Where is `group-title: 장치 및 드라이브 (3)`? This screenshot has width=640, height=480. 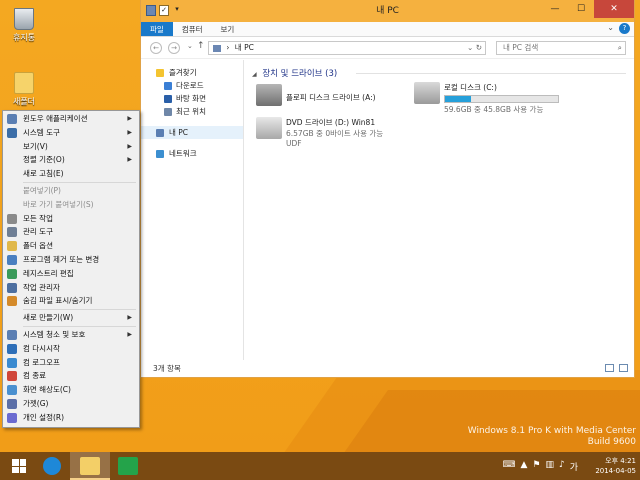 group-title: 장치 및 드라이브 (3) is located at coordinates (300, 74).